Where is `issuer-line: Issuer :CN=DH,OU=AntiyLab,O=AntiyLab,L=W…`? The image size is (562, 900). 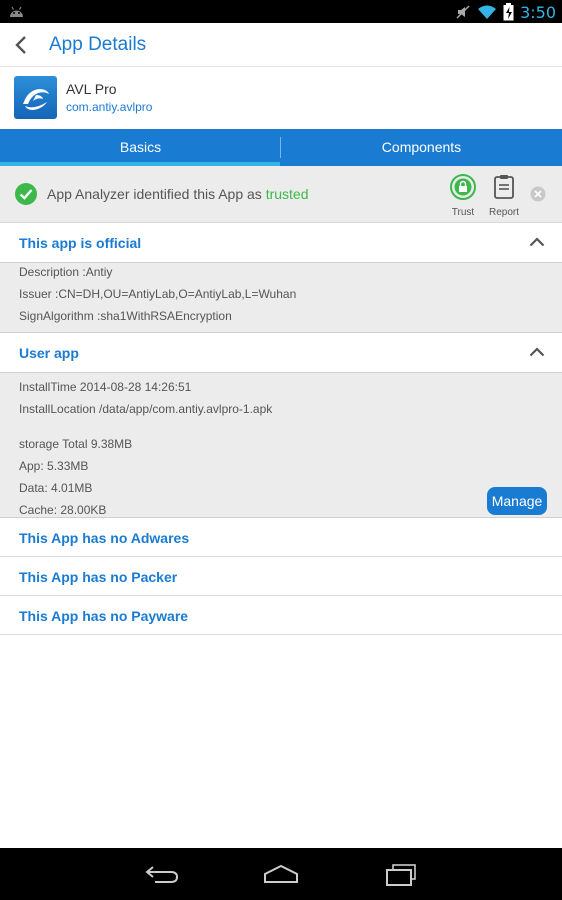 issuer-line: Issuer :CN=DH,OU=AntiyLab,O=AntiyLab,L=W… is located at coordinates (158, 294).